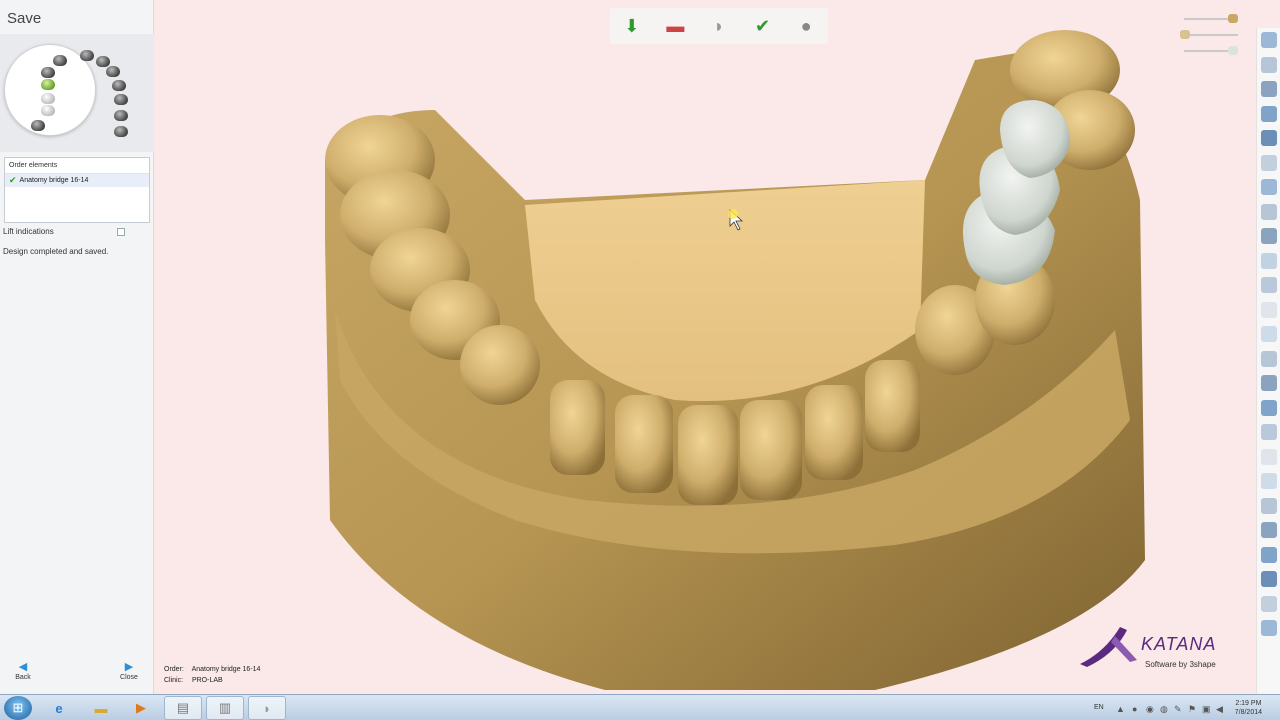 This screenshot has width=1280, height=720. What do you see at coordinates (1269, 162) in the screenshot?
I see `document-icon` at bounding box center [1269, 162].